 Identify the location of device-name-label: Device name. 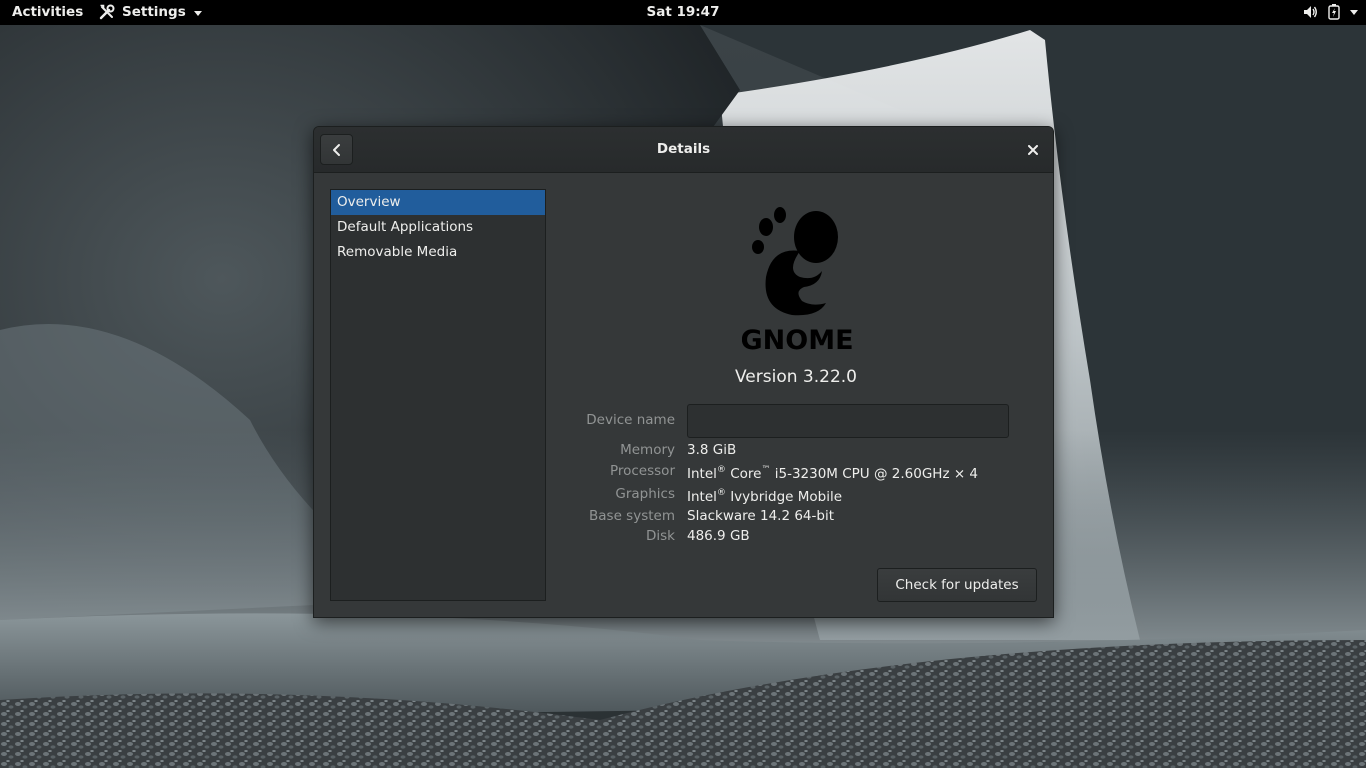
(630, 420).